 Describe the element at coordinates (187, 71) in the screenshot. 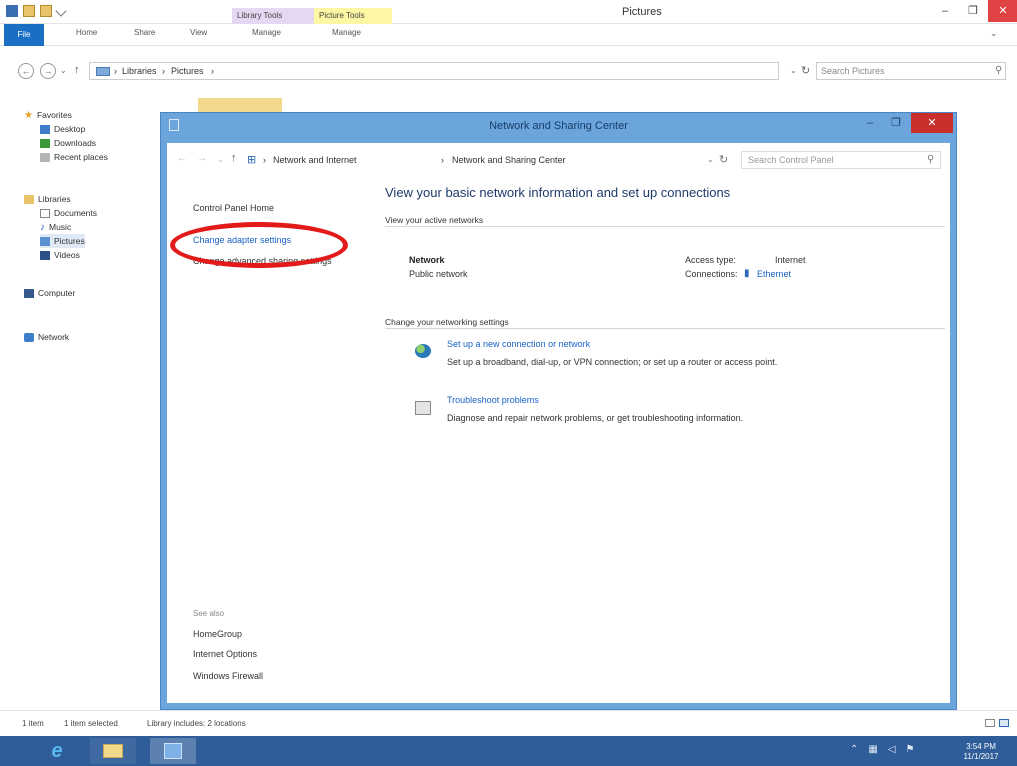

I see `breadcrumb-pictures: Pictures` at that location.